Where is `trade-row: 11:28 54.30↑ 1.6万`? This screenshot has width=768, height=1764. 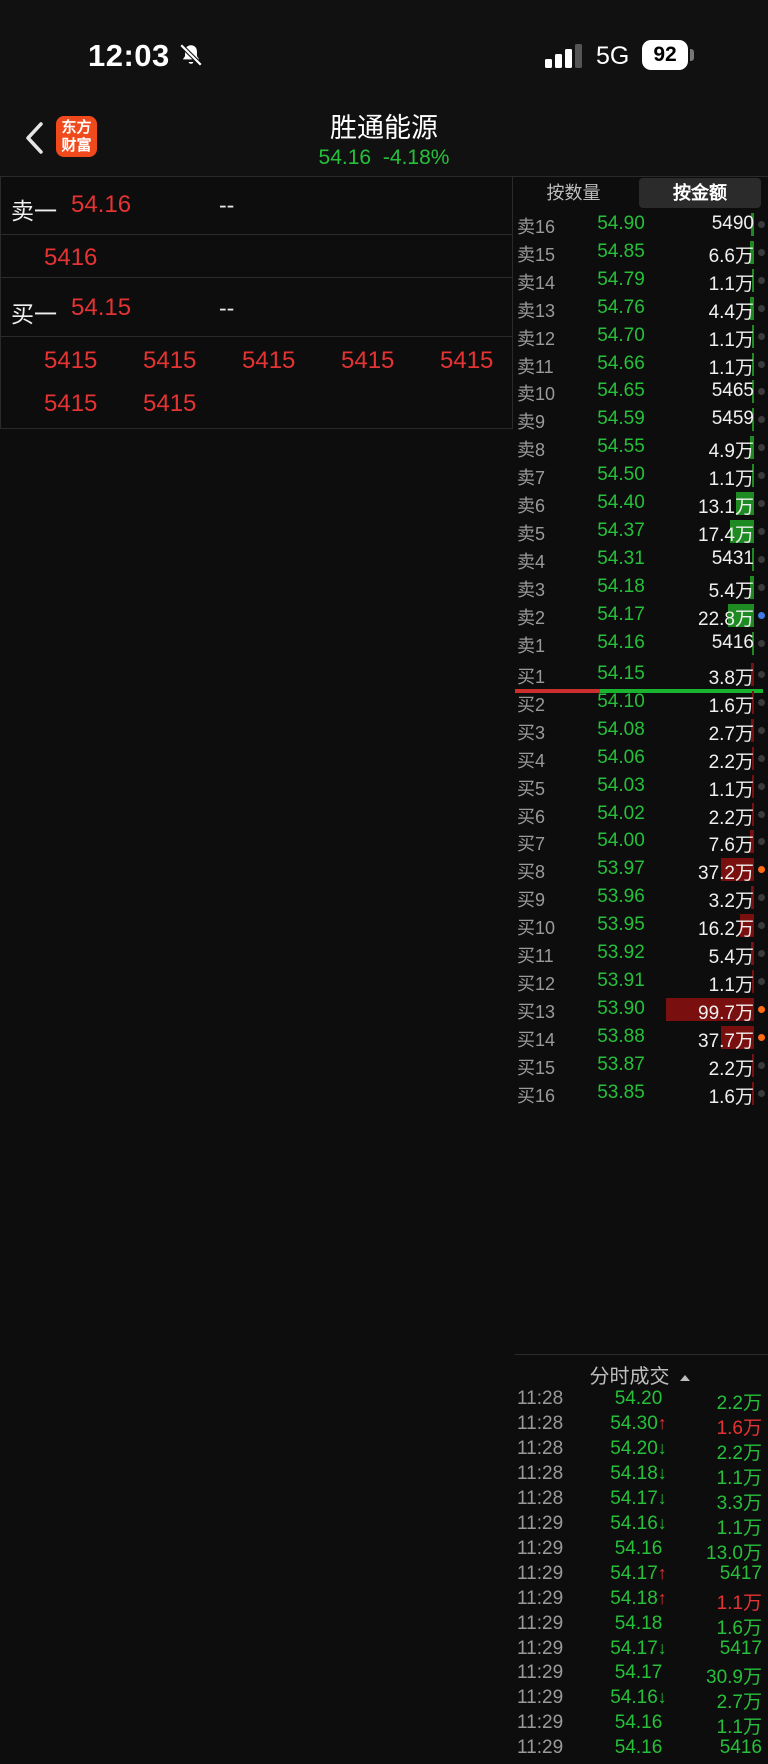
trade-row: 11:28 54.30↑ 1.6万 is located at coordinates (639, 1426).